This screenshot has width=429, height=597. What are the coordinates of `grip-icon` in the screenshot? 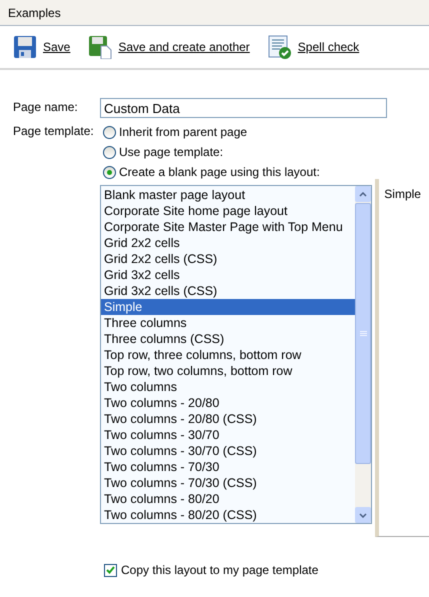 It's located at (363, 333).